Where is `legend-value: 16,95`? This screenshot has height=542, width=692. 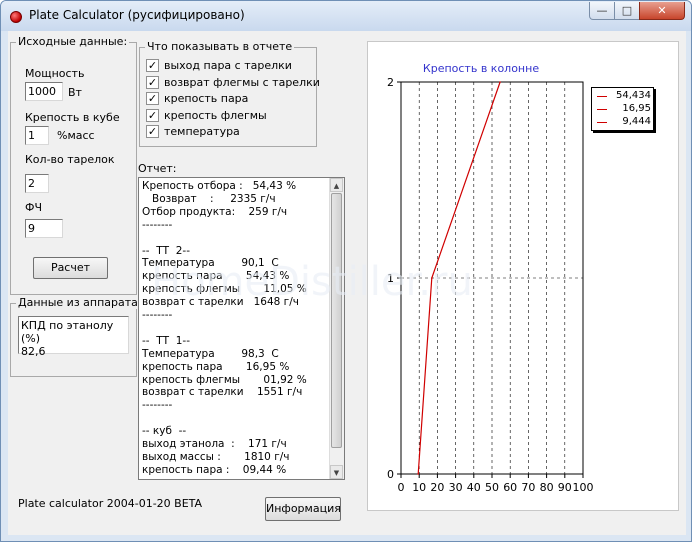 legend-value: 16,95 is located at coordinates (636, 108).